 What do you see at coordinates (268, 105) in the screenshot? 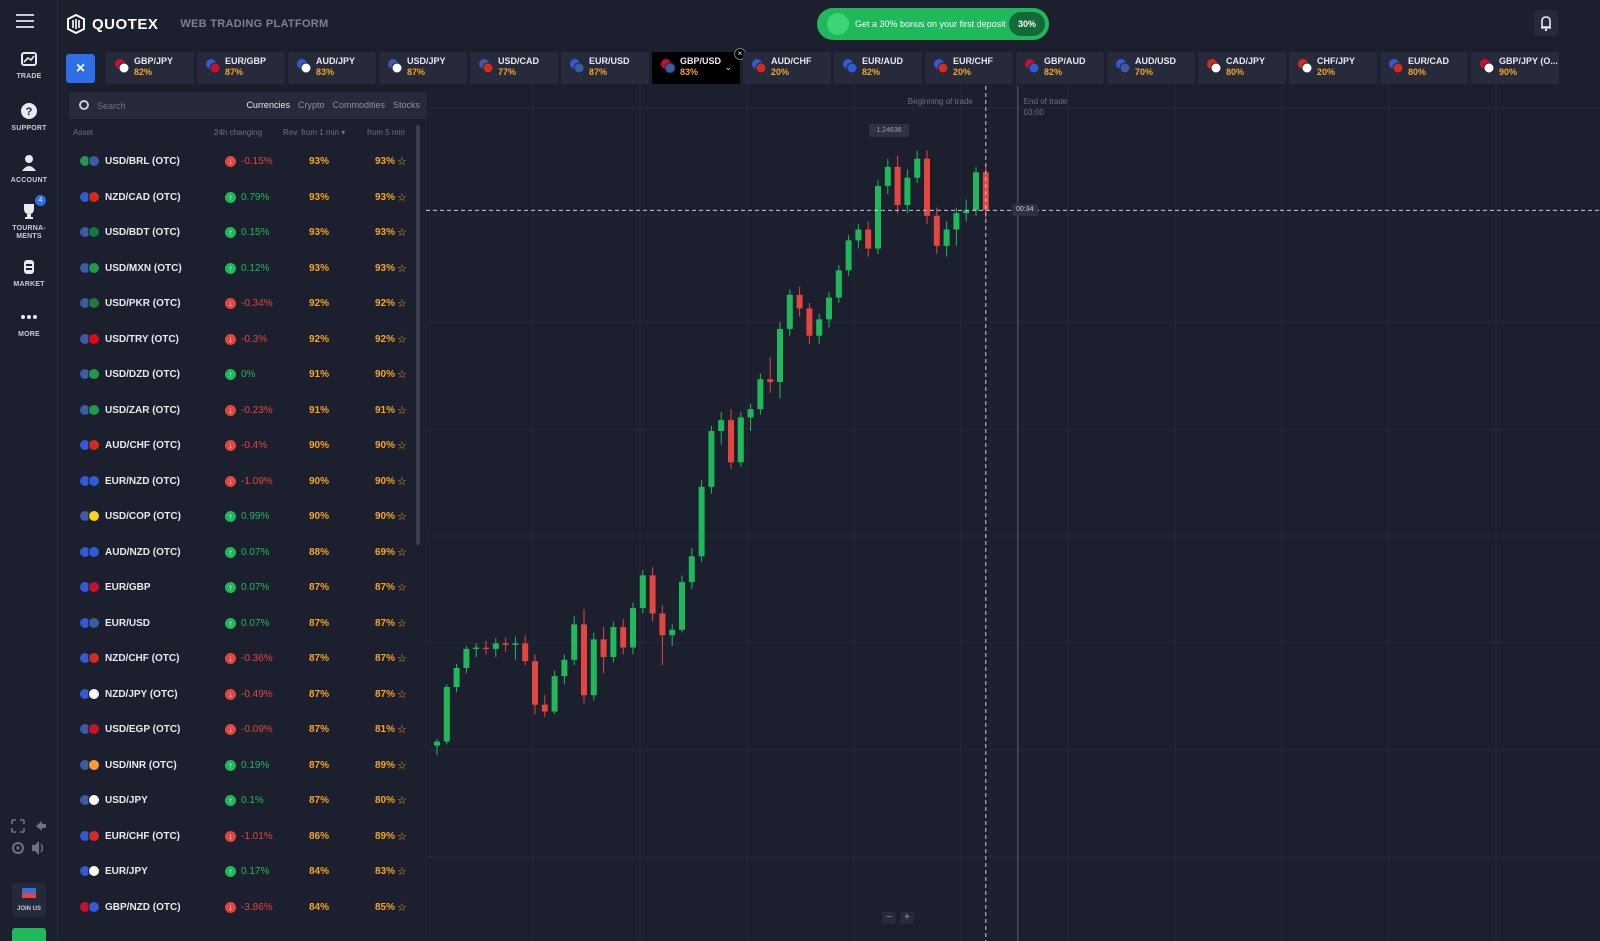
I see `category-currencies: Currencies` at bounding box center [268, 105].